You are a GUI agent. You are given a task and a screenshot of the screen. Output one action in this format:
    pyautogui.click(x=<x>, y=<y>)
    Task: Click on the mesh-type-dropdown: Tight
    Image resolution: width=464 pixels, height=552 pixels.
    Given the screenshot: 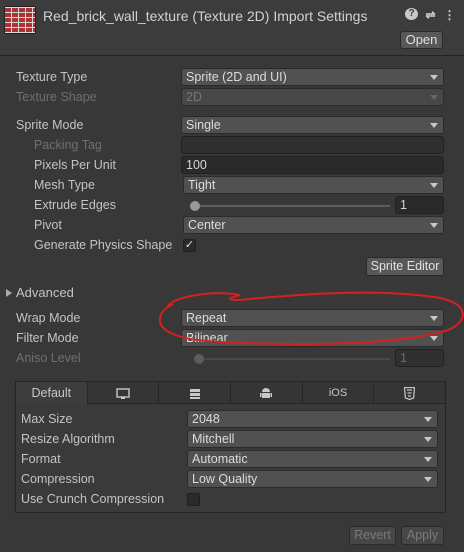 What is the action you would take?
    pyautogui.click(x=313, y=185)
    